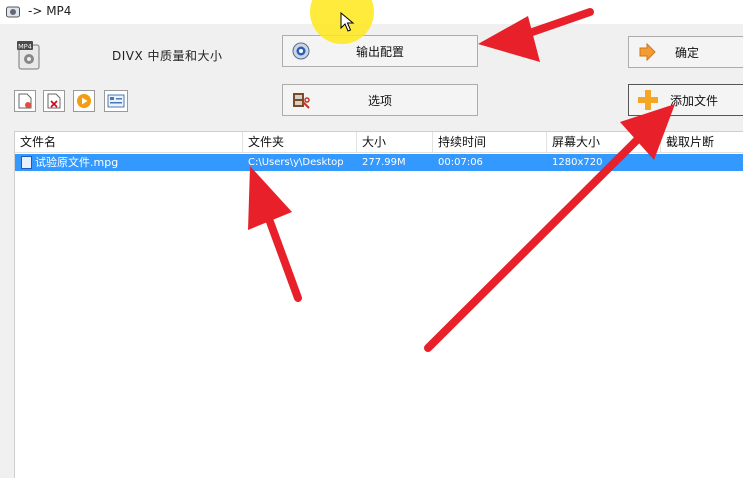 The width and height of the screenshot is (743, 478). Describe the element at coordinates (604, 142) in the screenshot. I see `column-header-screen-size: 屏幕大小` at that location.